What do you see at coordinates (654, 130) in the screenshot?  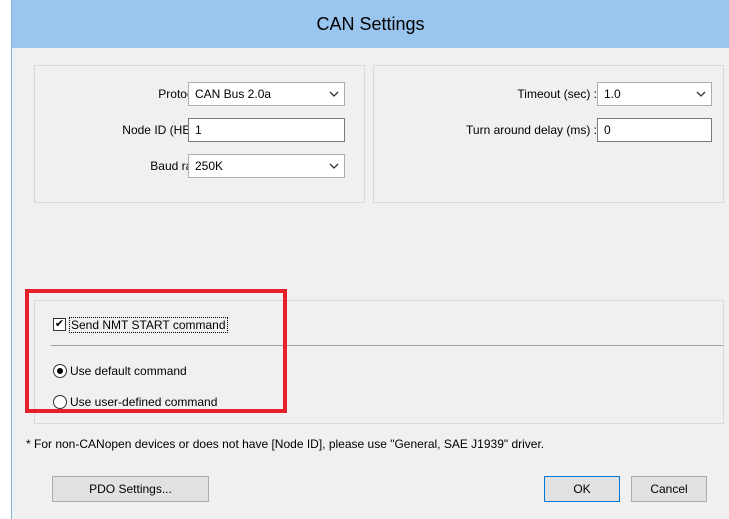 I see `turnaround-input: 0` at bounding box center [654, 130].